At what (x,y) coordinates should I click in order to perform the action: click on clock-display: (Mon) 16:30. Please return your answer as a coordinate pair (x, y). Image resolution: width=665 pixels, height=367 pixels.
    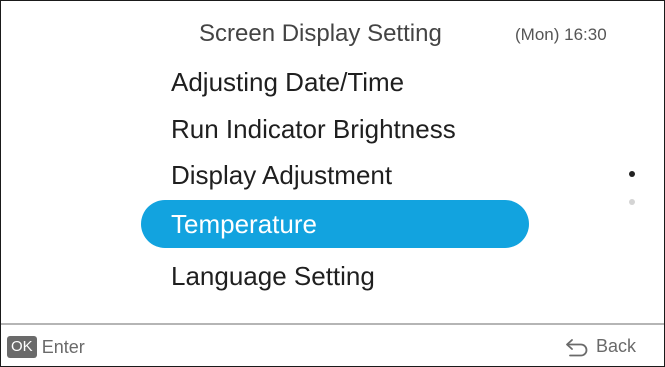
    Looking at the image, I should click on (561, 34).